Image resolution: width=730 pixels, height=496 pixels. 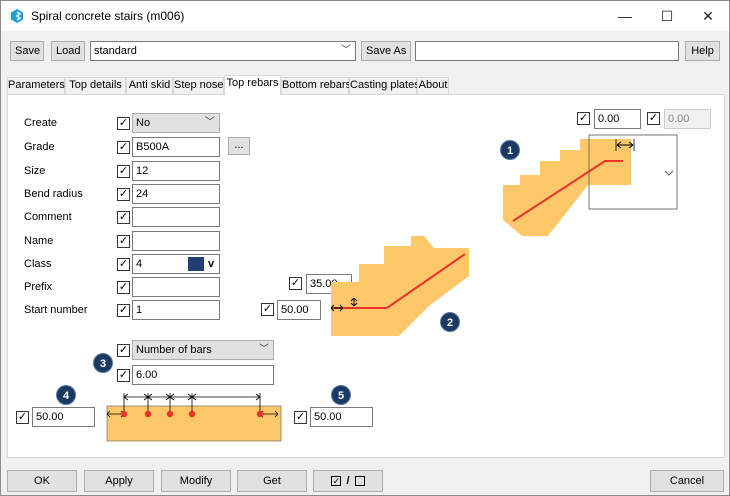 I want to click on cancel-button: Cancel, so click(x=687, y=481).